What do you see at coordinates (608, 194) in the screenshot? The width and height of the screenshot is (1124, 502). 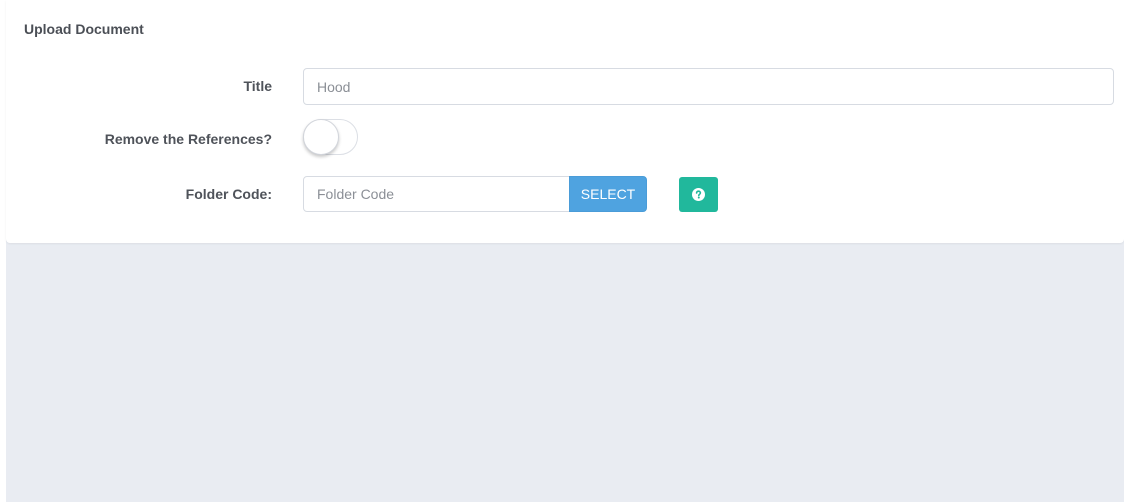 I see `select-button: SELECT` at bounding box center [608, 194].